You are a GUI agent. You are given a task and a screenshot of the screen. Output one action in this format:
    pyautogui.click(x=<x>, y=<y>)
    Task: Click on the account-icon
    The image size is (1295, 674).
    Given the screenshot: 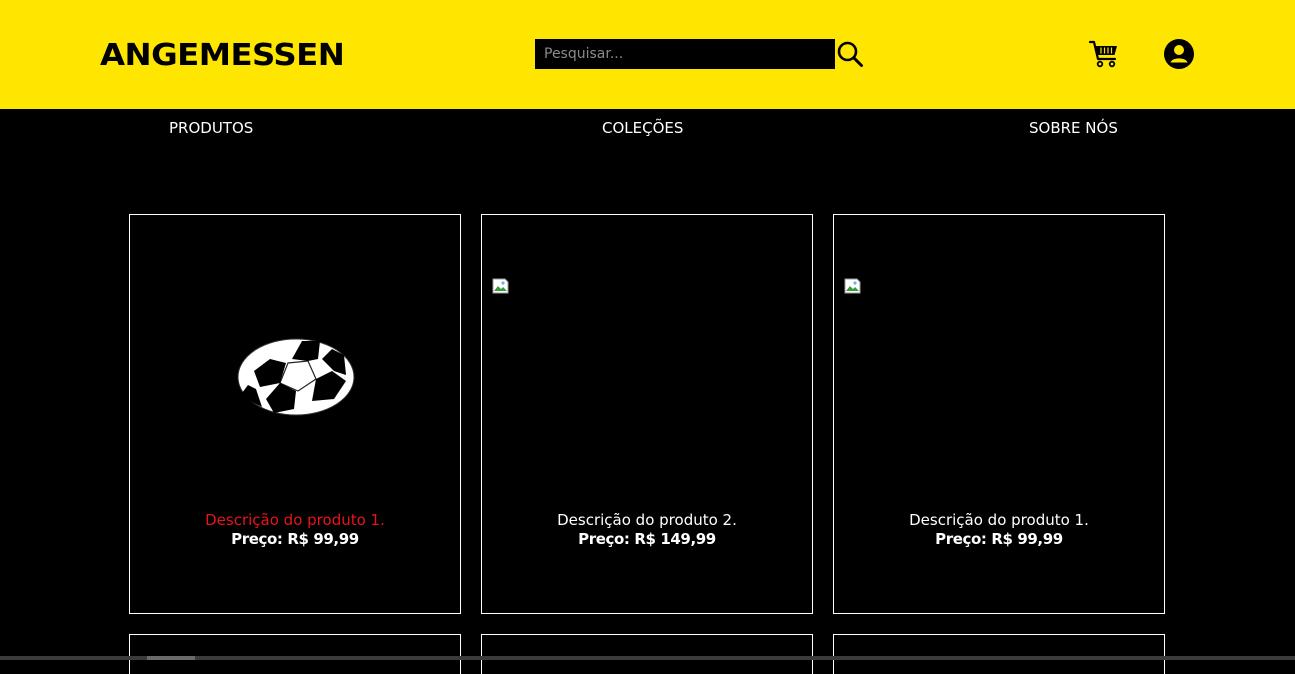 What is the action you would take?
    pyautogui.click(x=1179, y=54)
    